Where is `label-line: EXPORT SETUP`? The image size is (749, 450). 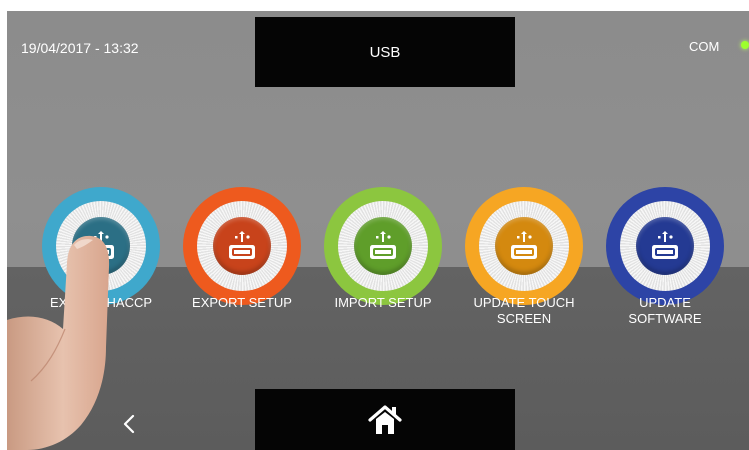 label-line: EXPORT SETUP is located at coordinates (242, 302).